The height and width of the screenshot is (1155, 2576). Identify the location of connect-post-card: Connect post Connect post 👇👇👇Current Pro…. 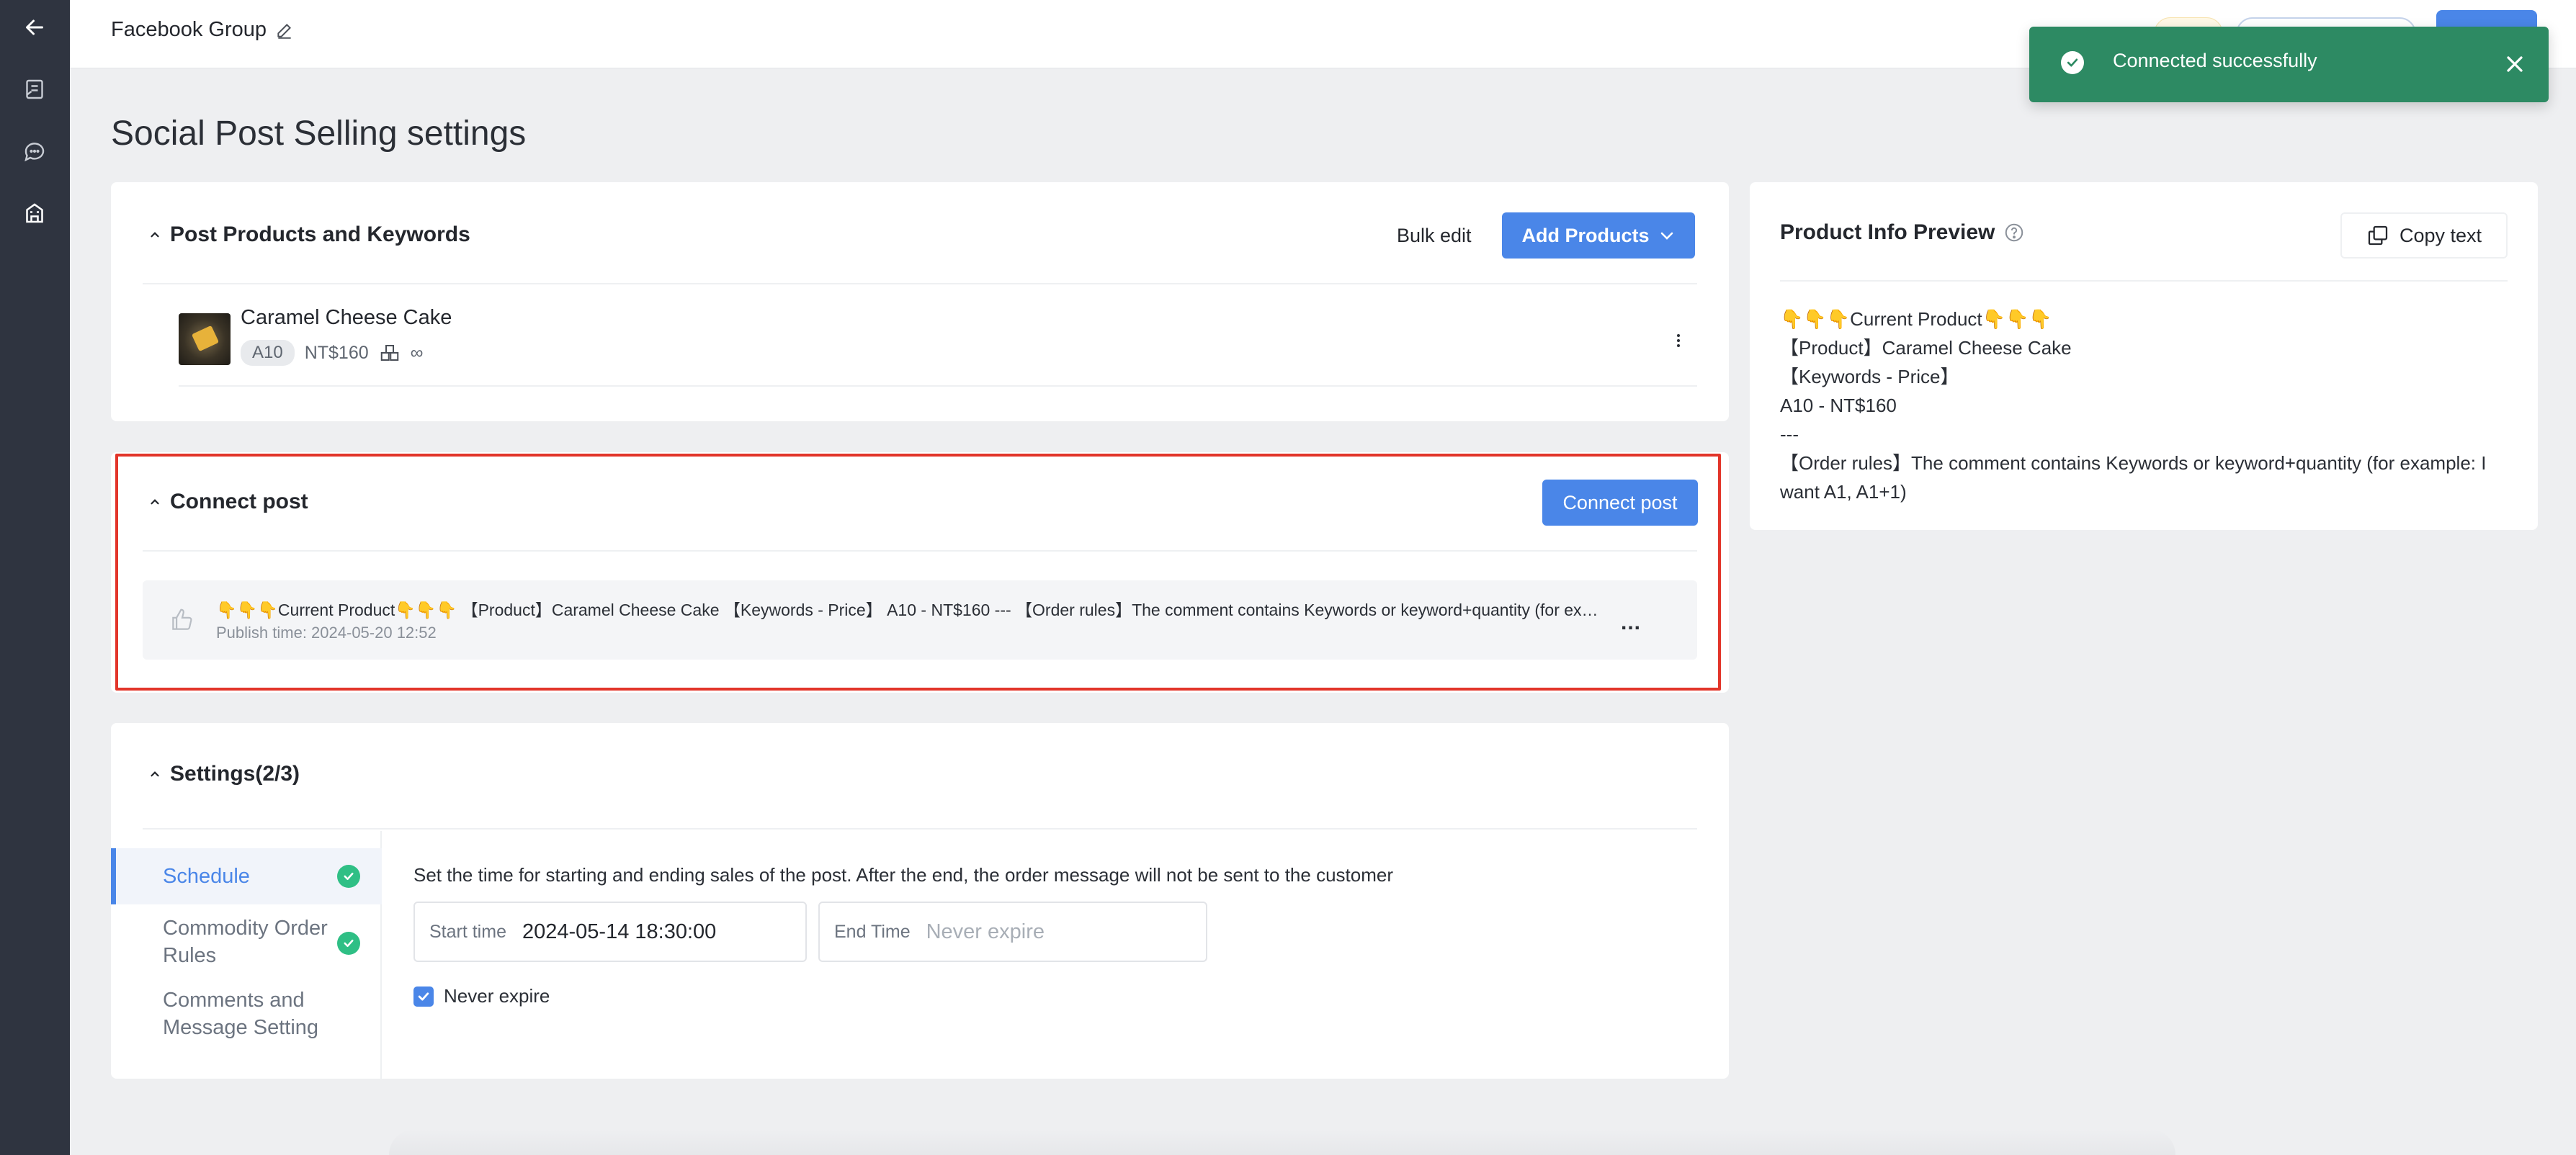
(920, 572).